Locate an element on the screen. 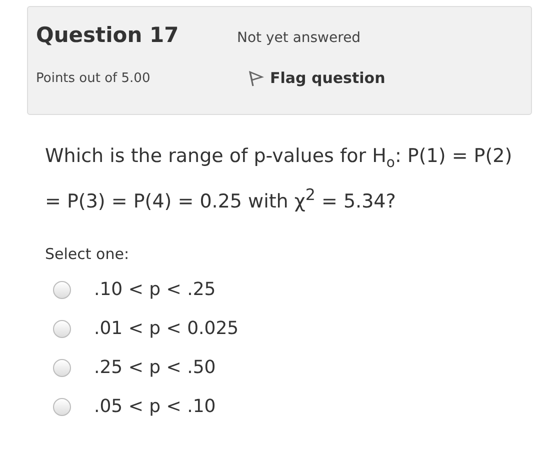 Image resolution: width=560 pixels, height=464 pixels. points-label: Points out of 5.00 is located at coordinates (94, 78).